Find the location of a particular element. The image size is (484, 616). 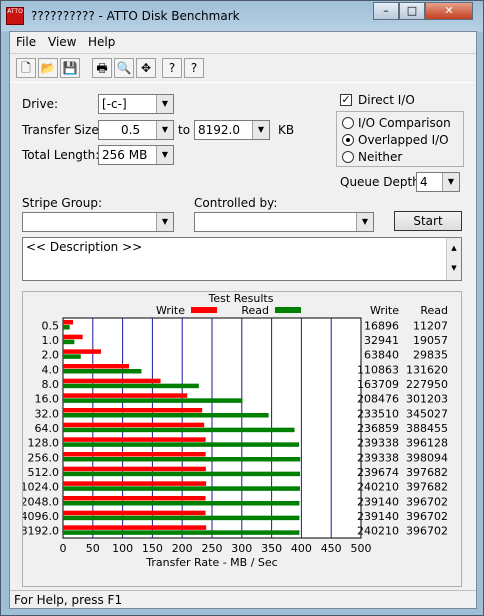

neither-label: Neither is located at coordinates (380, 157).